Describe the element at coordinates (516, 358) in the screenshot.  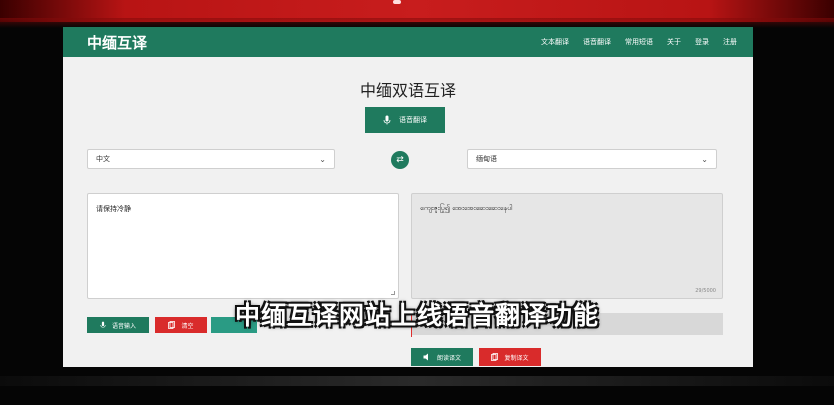
I see `copy-translation-label: 复制译文` at that location.